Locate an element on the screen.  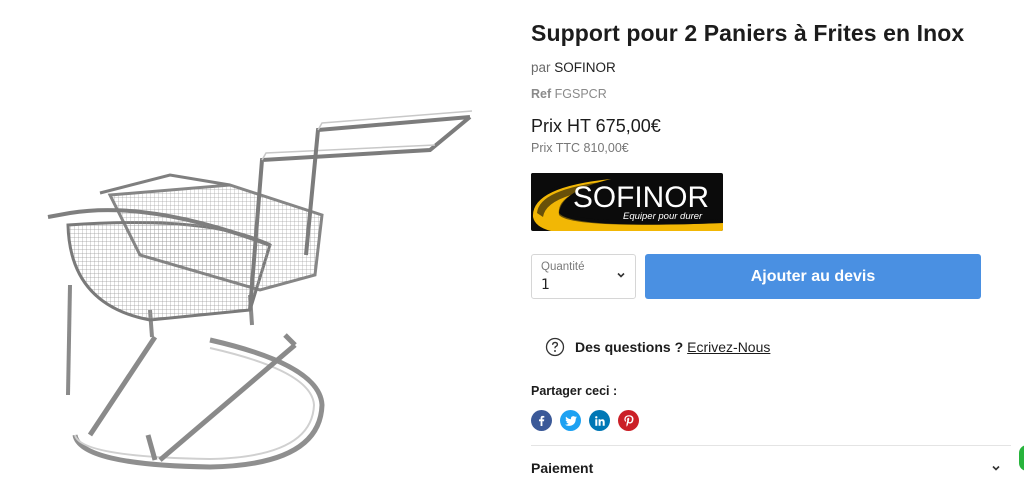
pinterest-icon is located at coordinates (628, 420).